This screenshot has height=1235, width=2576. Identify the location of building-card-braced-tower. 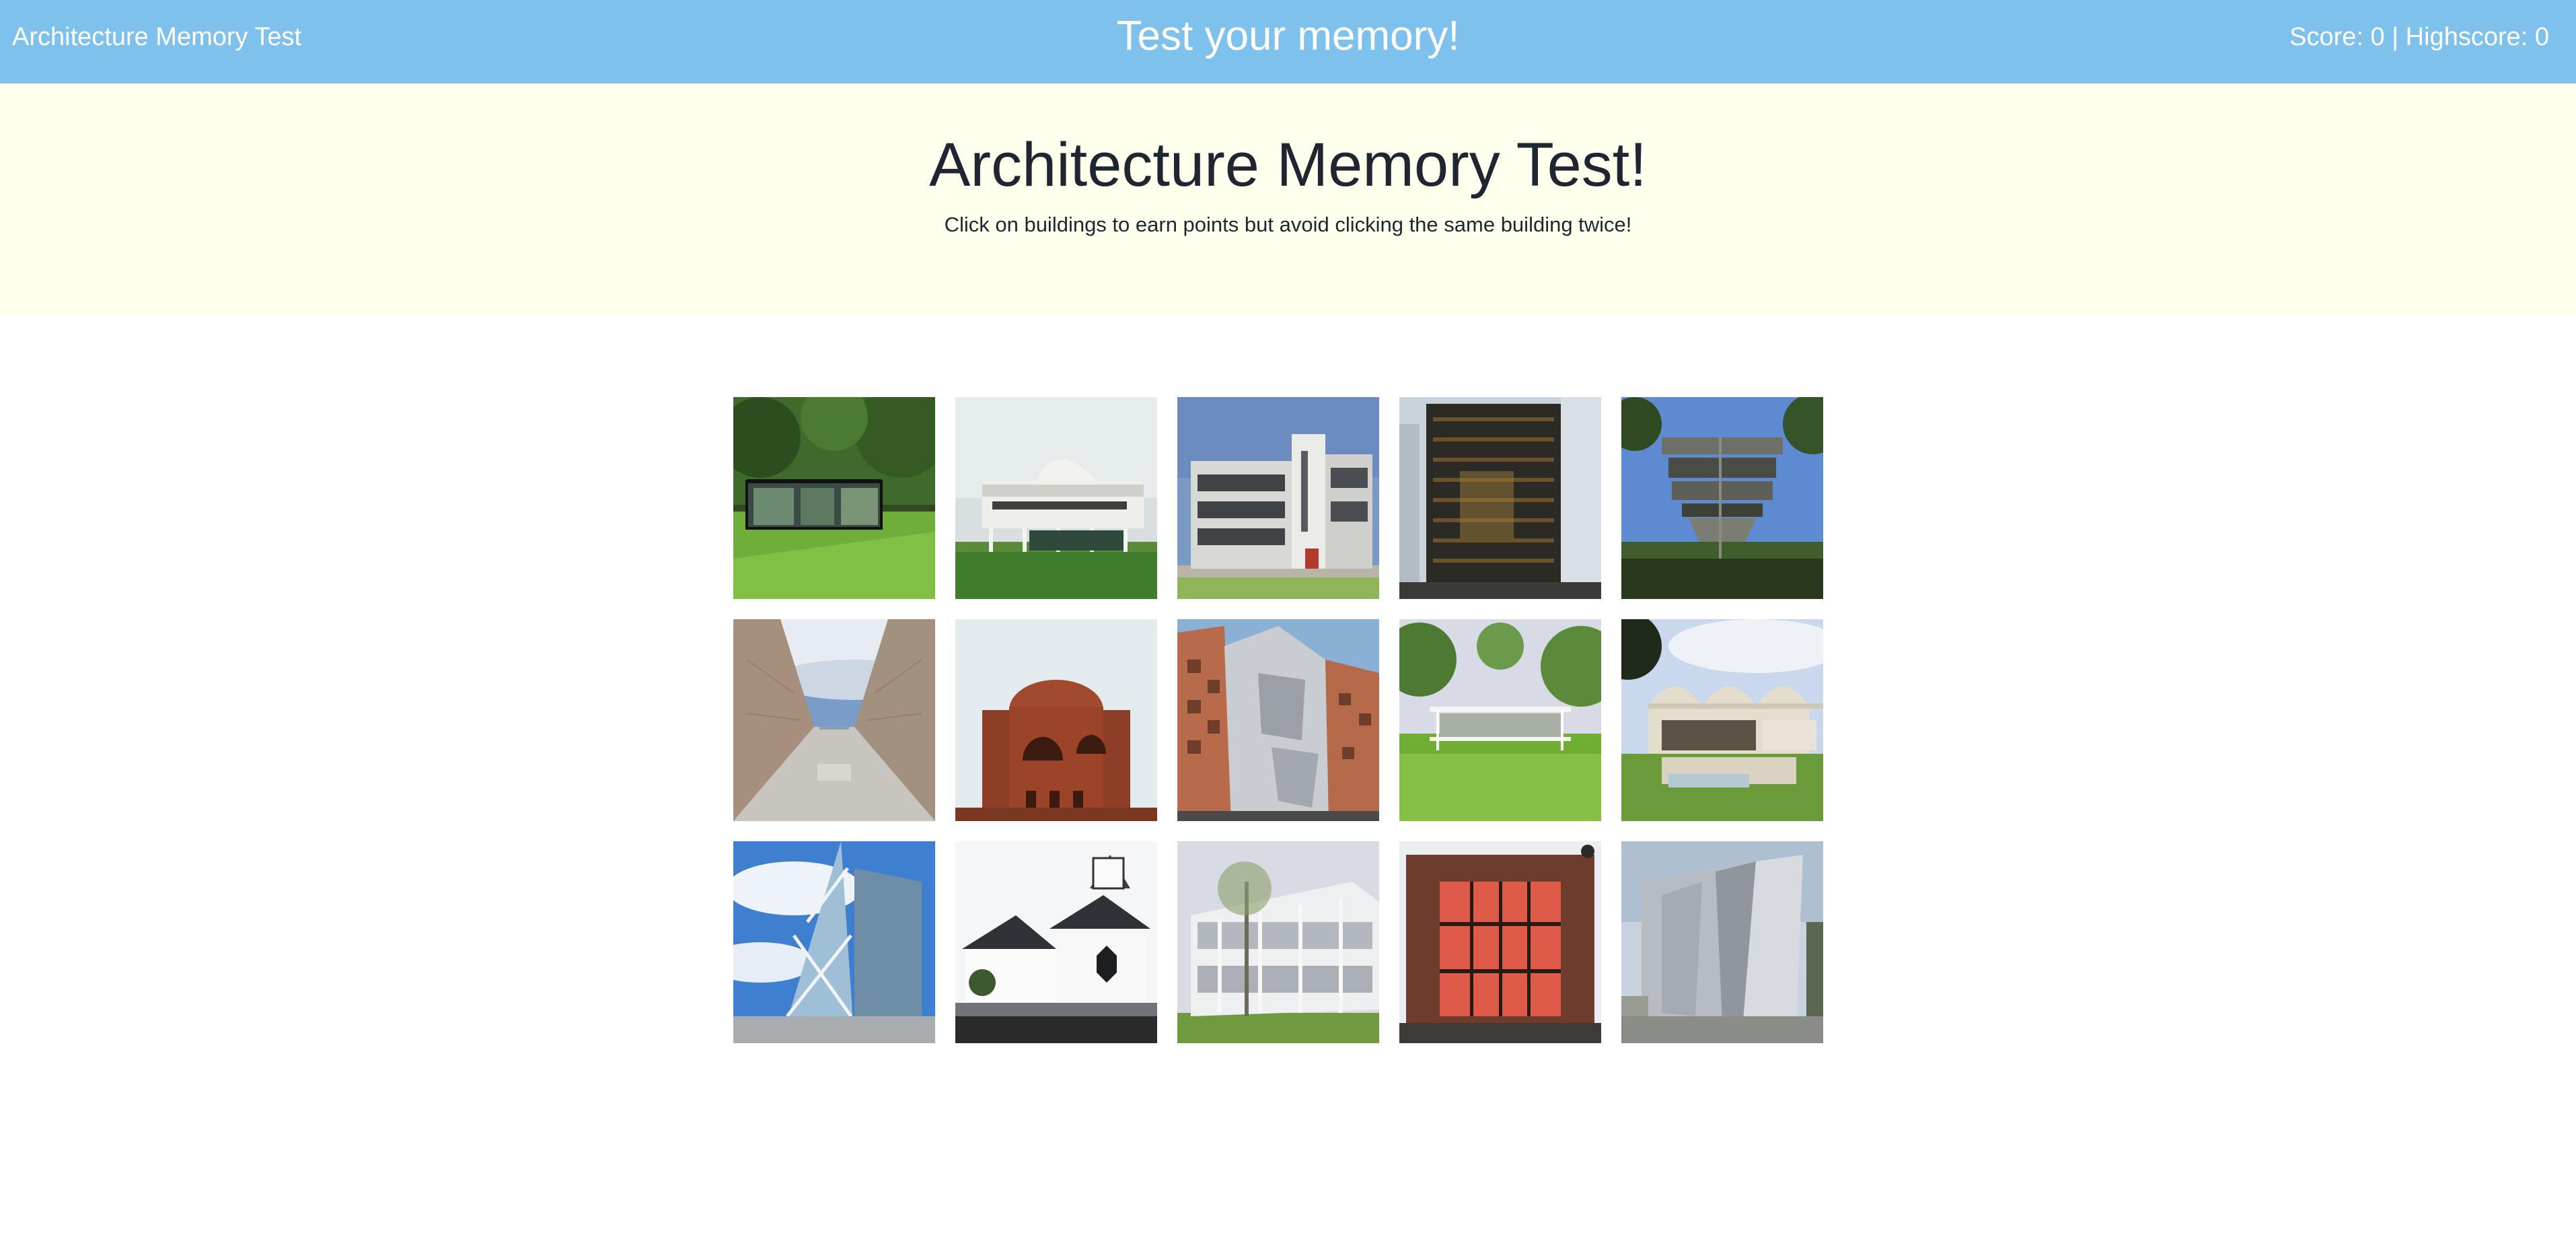
(834, 942).